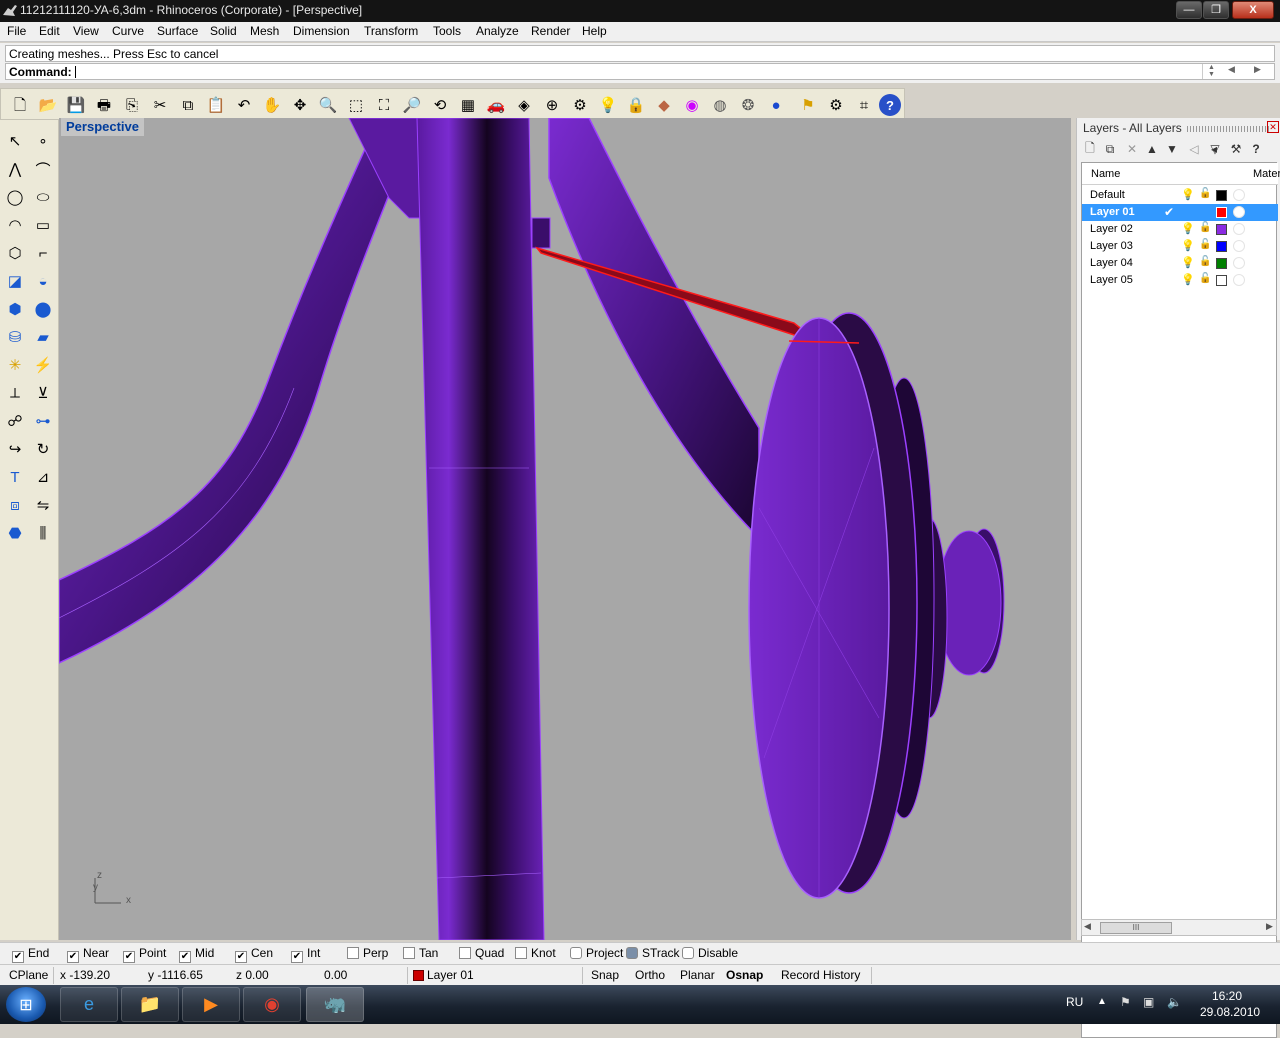 This screenshot has height=1038, width=1280. I want to click on loft-icon: ◒, so click(43, 281).